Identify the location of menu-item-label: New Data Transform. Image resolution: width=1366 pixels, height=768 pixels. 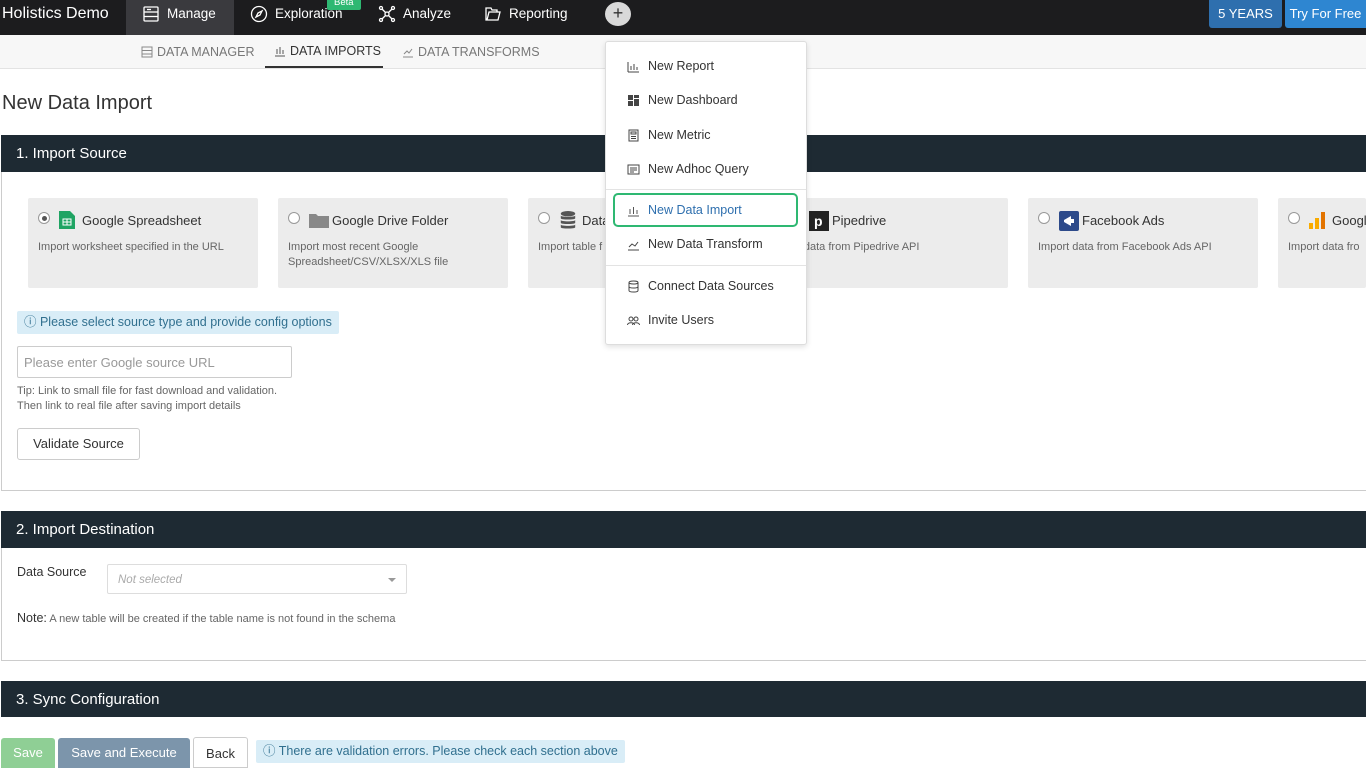
(705, 244).